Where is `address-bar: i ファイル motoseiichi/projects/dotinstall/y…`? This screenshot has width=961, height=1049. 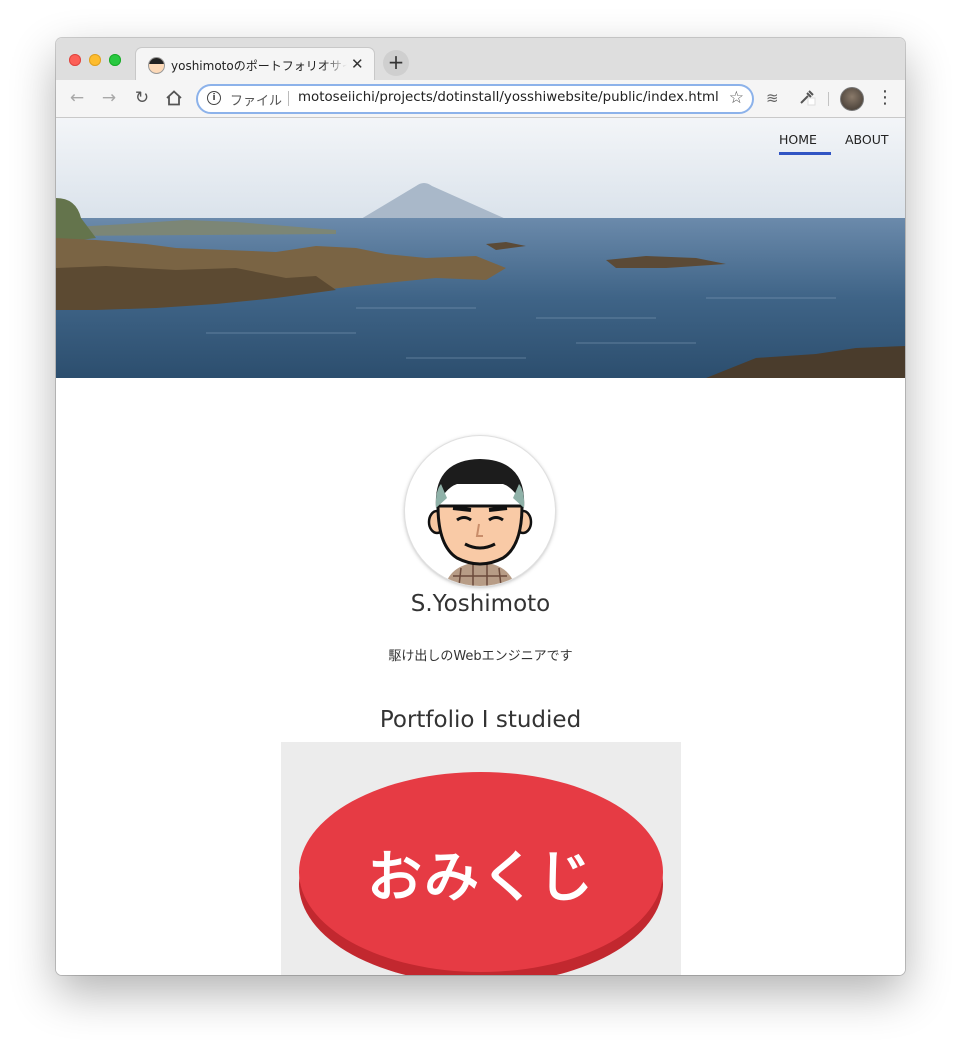 address-bar: i ファイル motoseiichi/projects/dotinstall/y… is located at coordinates (475, 99).